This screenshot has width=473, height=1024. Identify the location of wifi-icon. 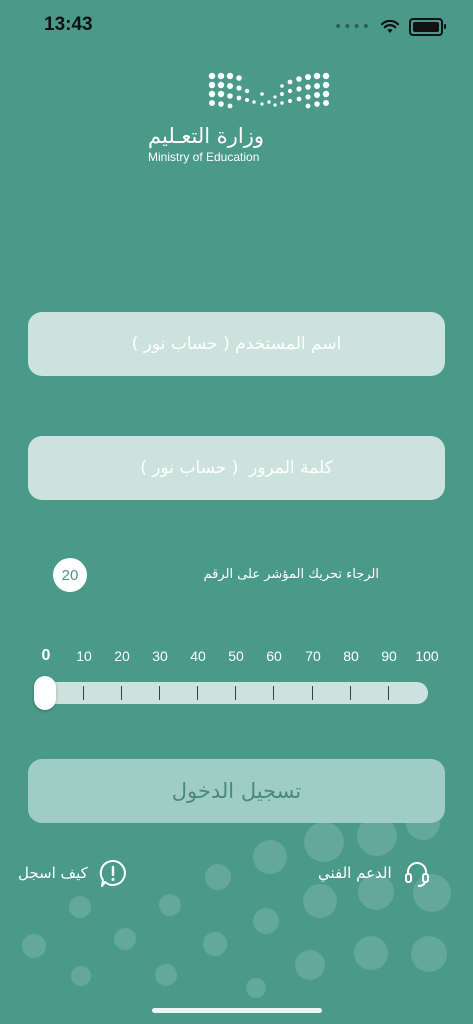
(390, 26).